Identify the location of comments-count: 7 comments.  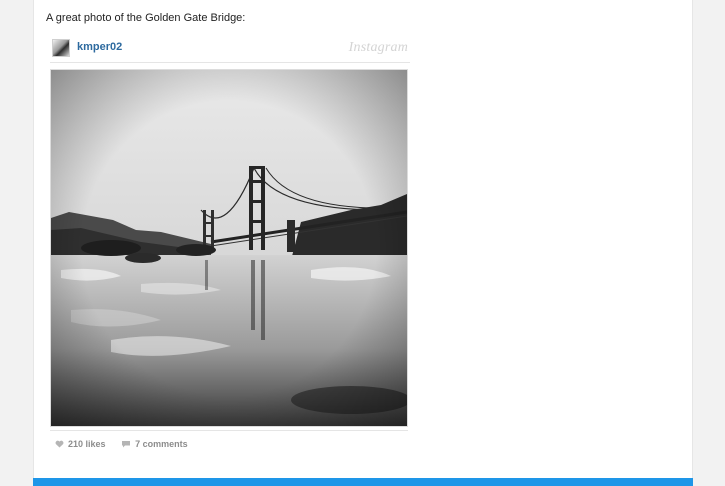
(161, 444).